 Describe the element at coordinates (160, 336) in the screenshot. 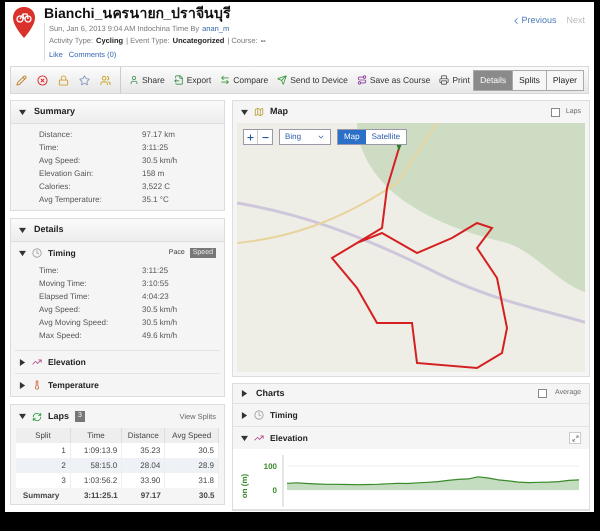

I see `stat-value: 49.6 km/h` at that location.